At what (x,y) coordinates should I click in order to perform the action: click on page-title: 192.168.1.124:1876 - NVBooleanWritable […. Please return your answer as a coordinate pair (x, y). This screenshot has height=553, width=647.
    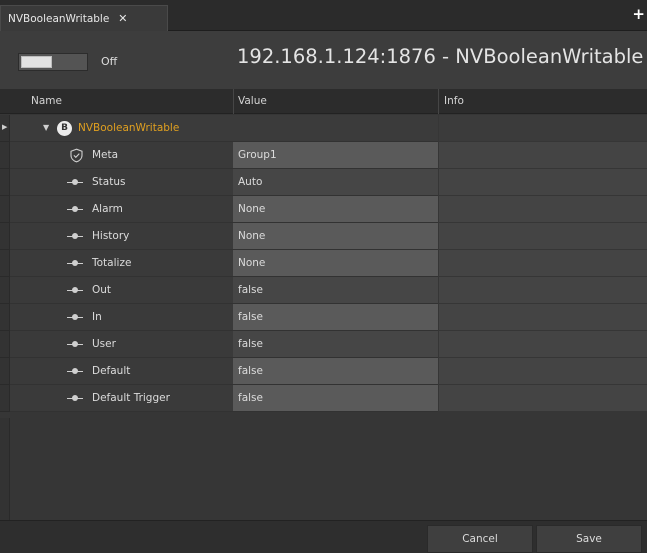
    Looking at the image, I should click on (442, 56).